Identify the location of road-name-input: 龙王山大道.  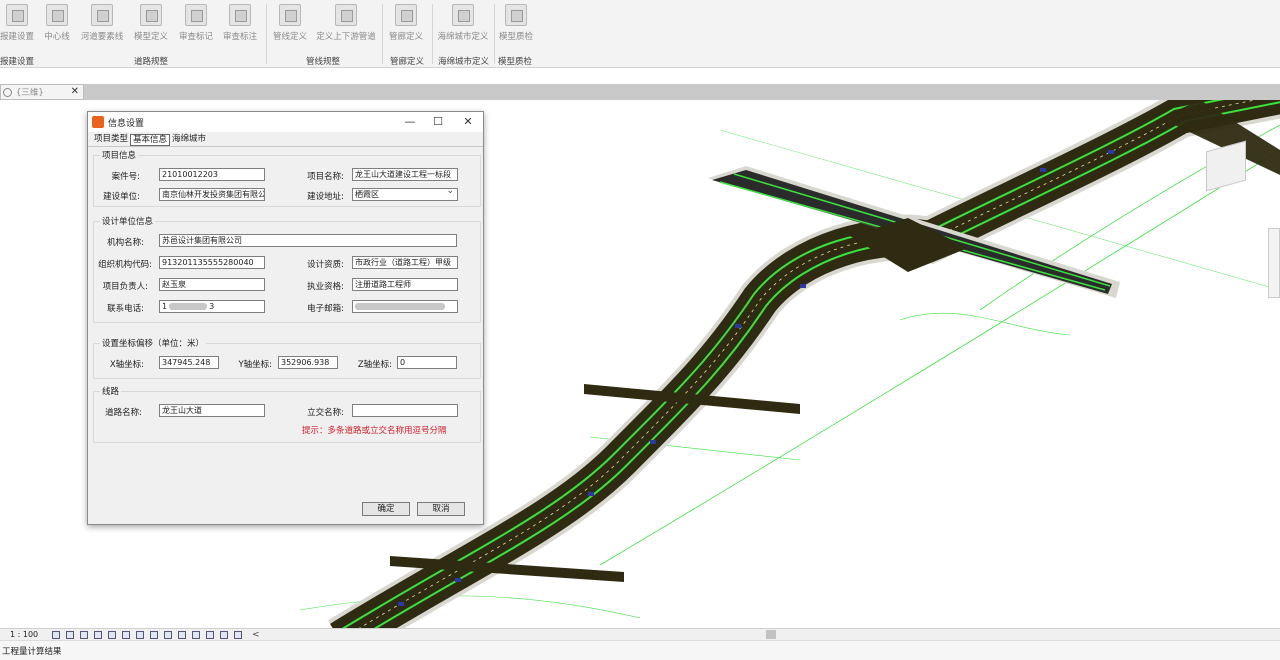
(212, 410).